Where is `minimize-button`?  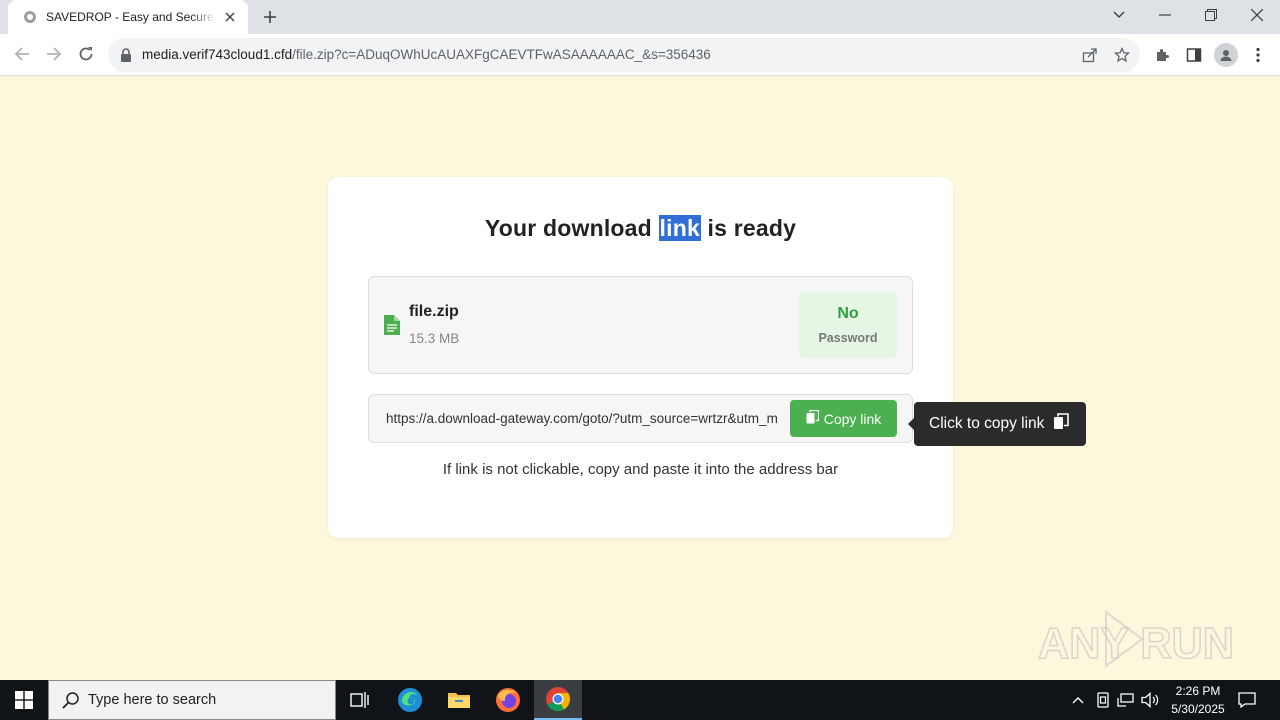
minimize-button is located at coordinates (1165, 15).